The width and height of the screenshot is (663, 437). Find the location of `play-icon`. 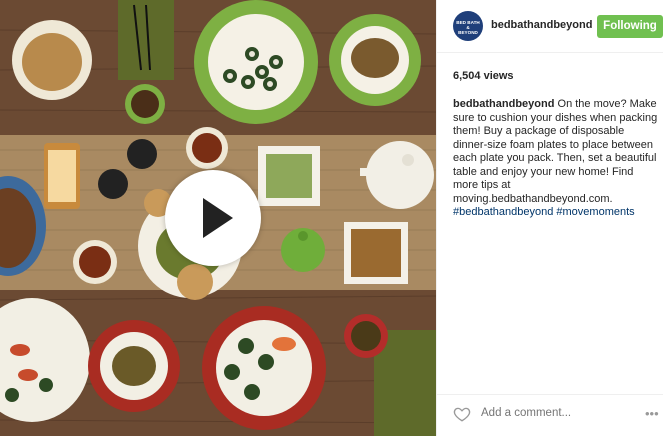

play-icon is located at coordinates (218, 218).